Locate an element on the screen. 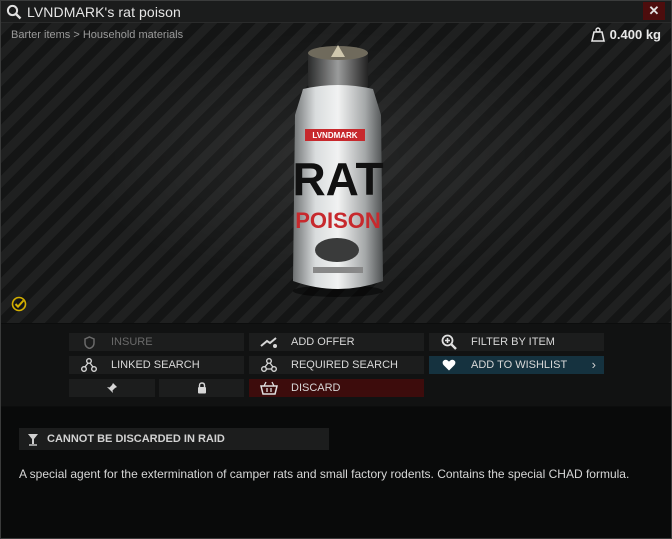 The width and height of the screenshot is (672, 539). shield-icon is located at coordinates (89, 342).